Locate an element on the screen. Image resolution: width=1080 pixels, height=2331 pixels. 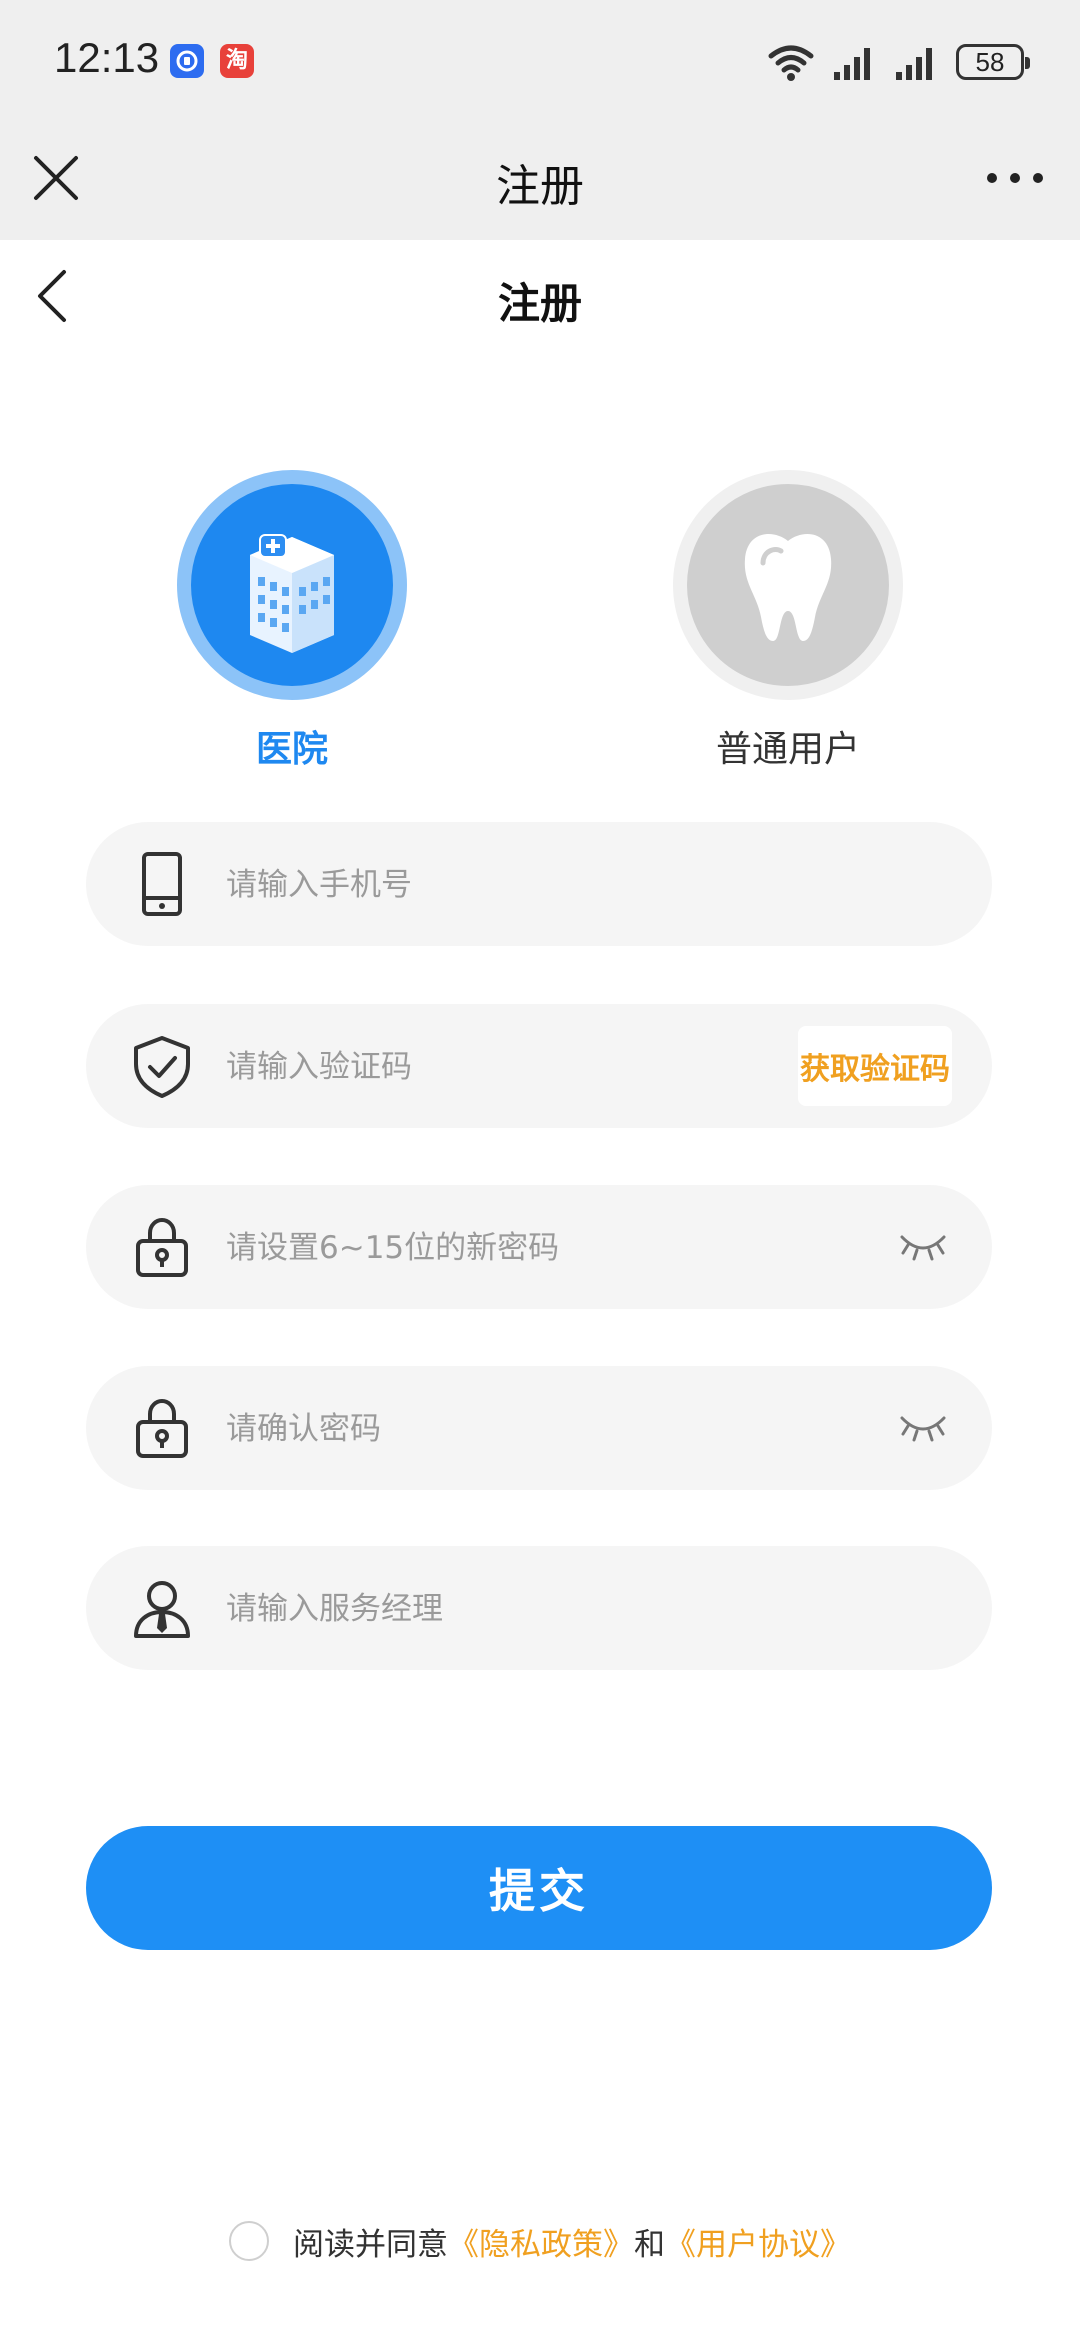
more-button is located at coordinates (1015, 180).